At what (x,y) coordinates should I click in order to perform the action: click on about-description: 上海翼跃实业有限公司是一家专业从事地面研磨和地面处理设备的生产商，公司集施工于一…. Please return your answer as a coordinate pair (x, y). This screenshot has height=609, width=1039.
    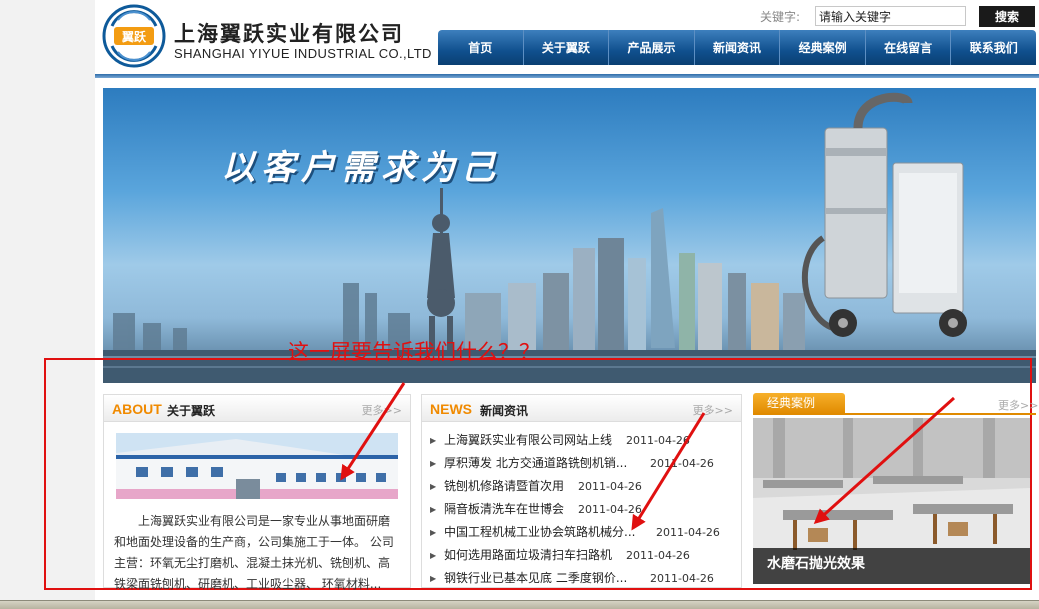
    Looking at the image, I should click on (254, 552).